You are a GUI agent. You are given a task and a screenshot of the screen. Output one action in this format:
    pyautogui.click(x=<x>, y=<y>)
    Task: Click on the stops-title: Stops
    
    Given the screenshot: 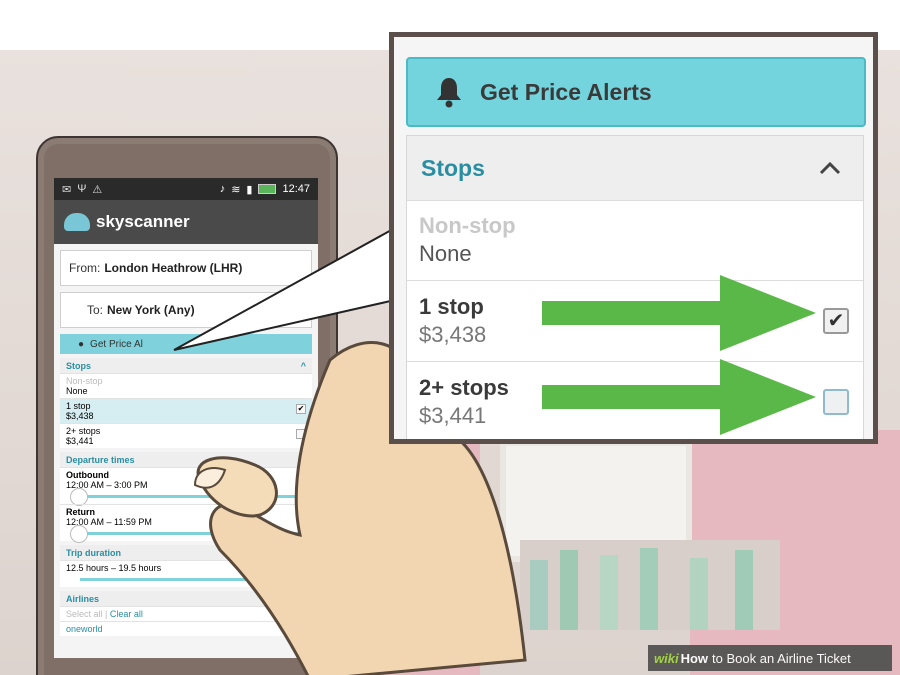 What is the action you would take?
    pyautogui.click(x=453, y=167)
    